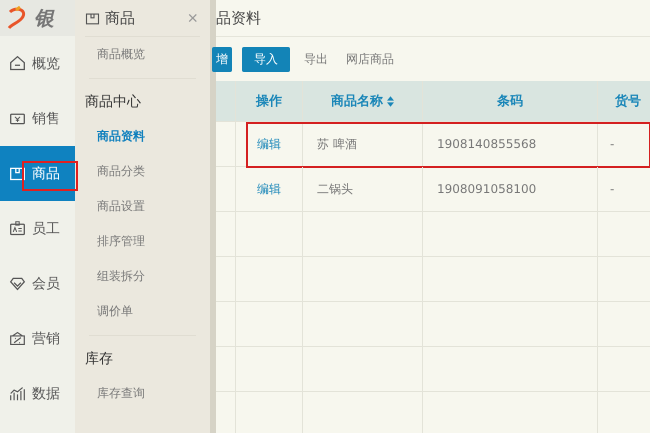  Describe the element at coordinates (363, 101) in the screenshot. I see `header-cell: 商品名称` at that location.